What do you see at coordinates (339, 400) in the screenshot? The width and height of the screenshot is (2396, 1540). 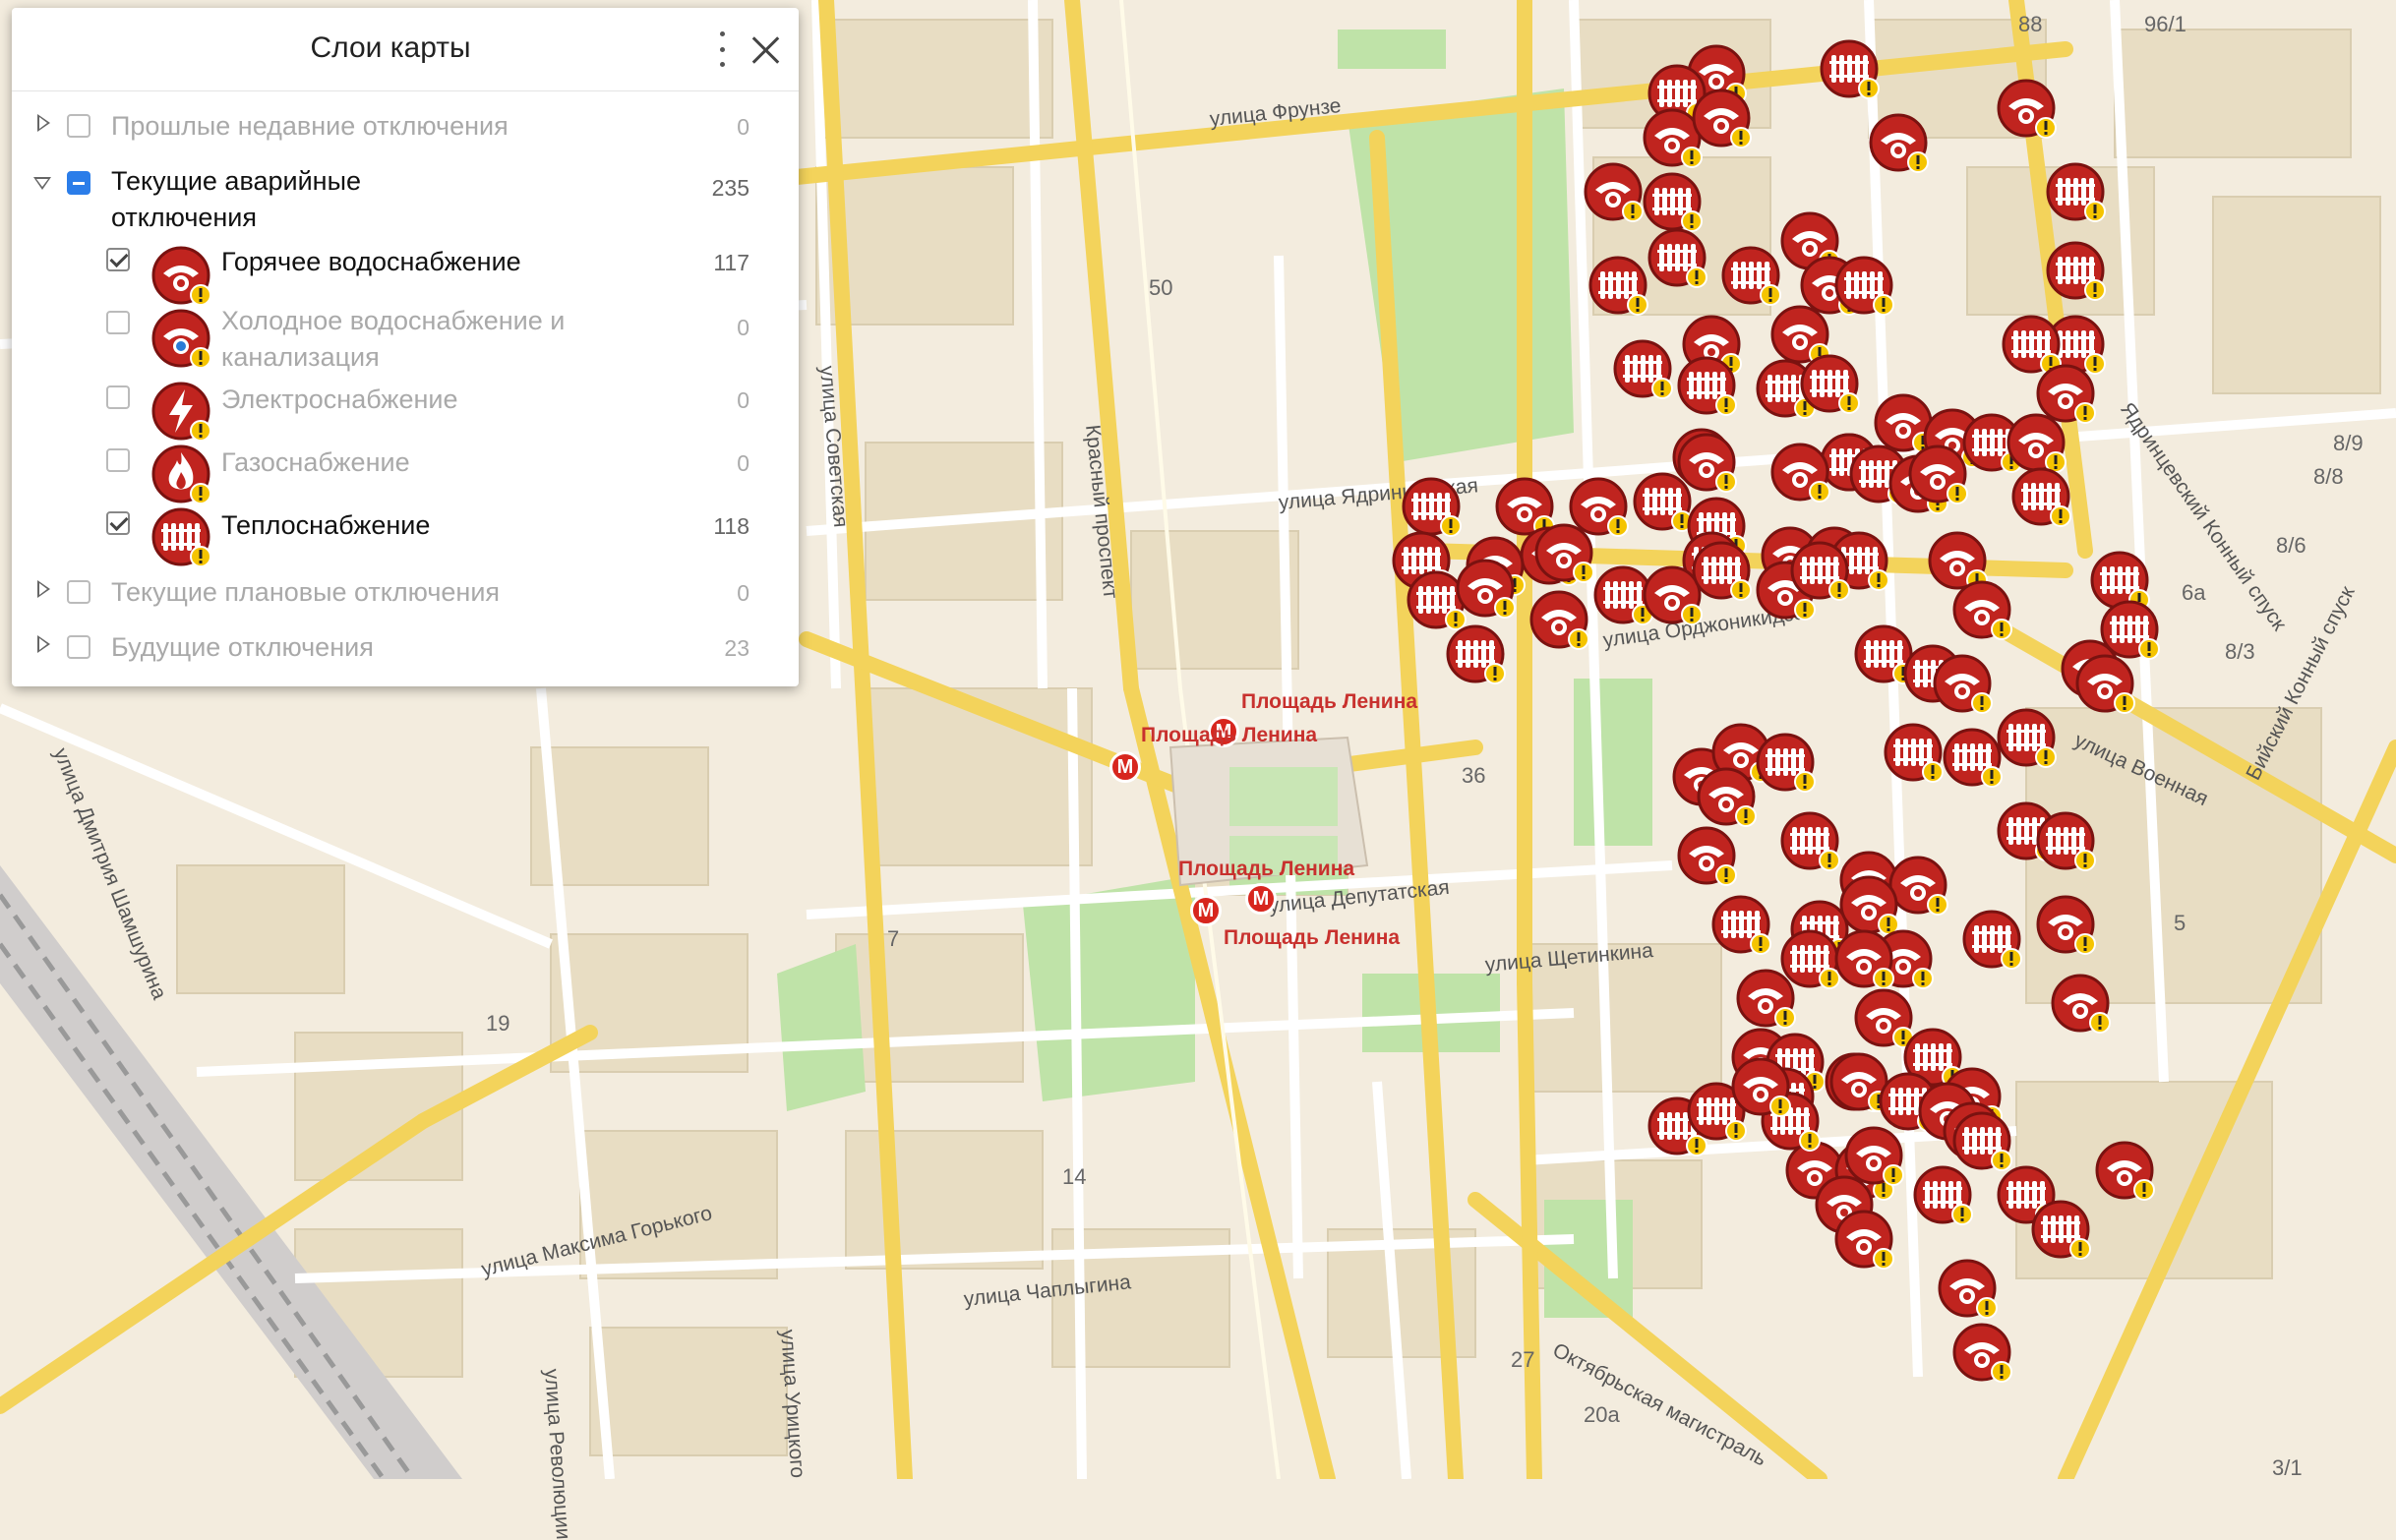 I see `layer-label: Электроснабжение` at bounding box center [339, 400].